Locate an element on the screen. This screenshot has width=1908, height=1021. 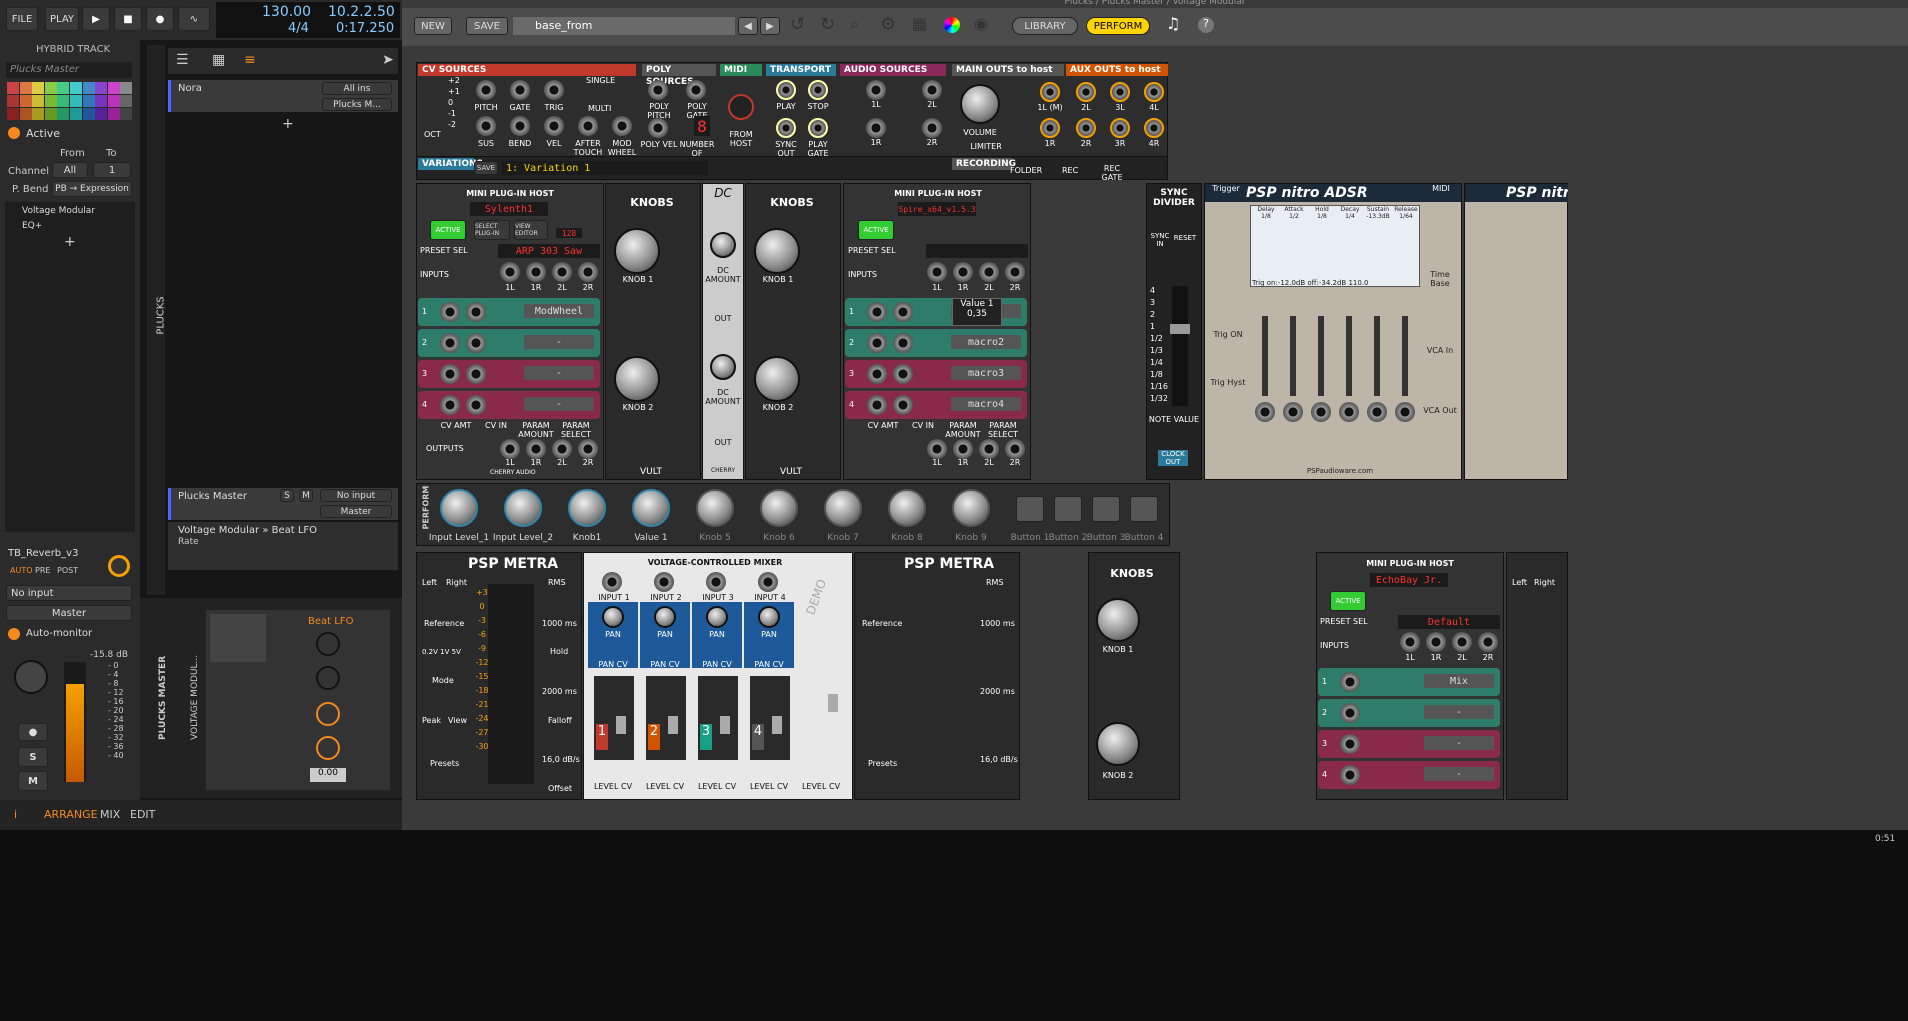
meter-display: 4/4 is located at coordinates (298, 28).